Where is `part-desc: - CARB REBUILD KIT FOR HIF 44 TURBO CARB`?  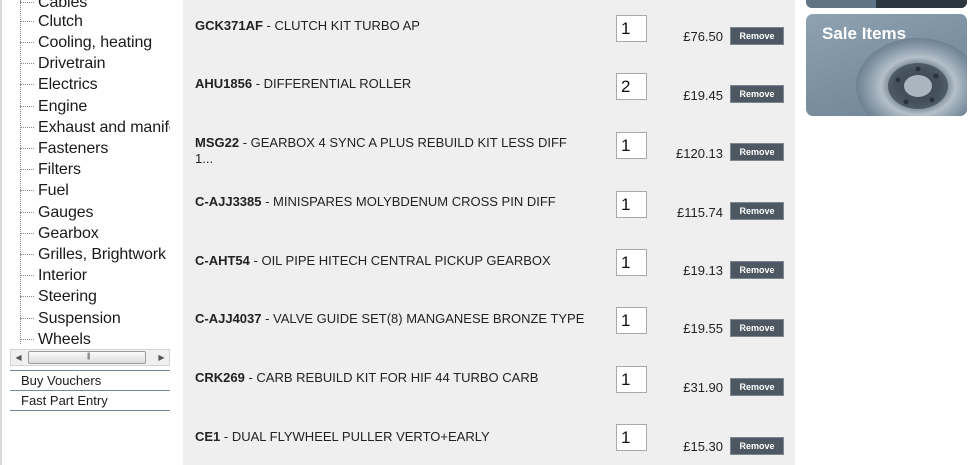
part-desc: - CARB REBUILD KIT FOR HIF 44 TURBO CARB is located at coordinates (391, 377).